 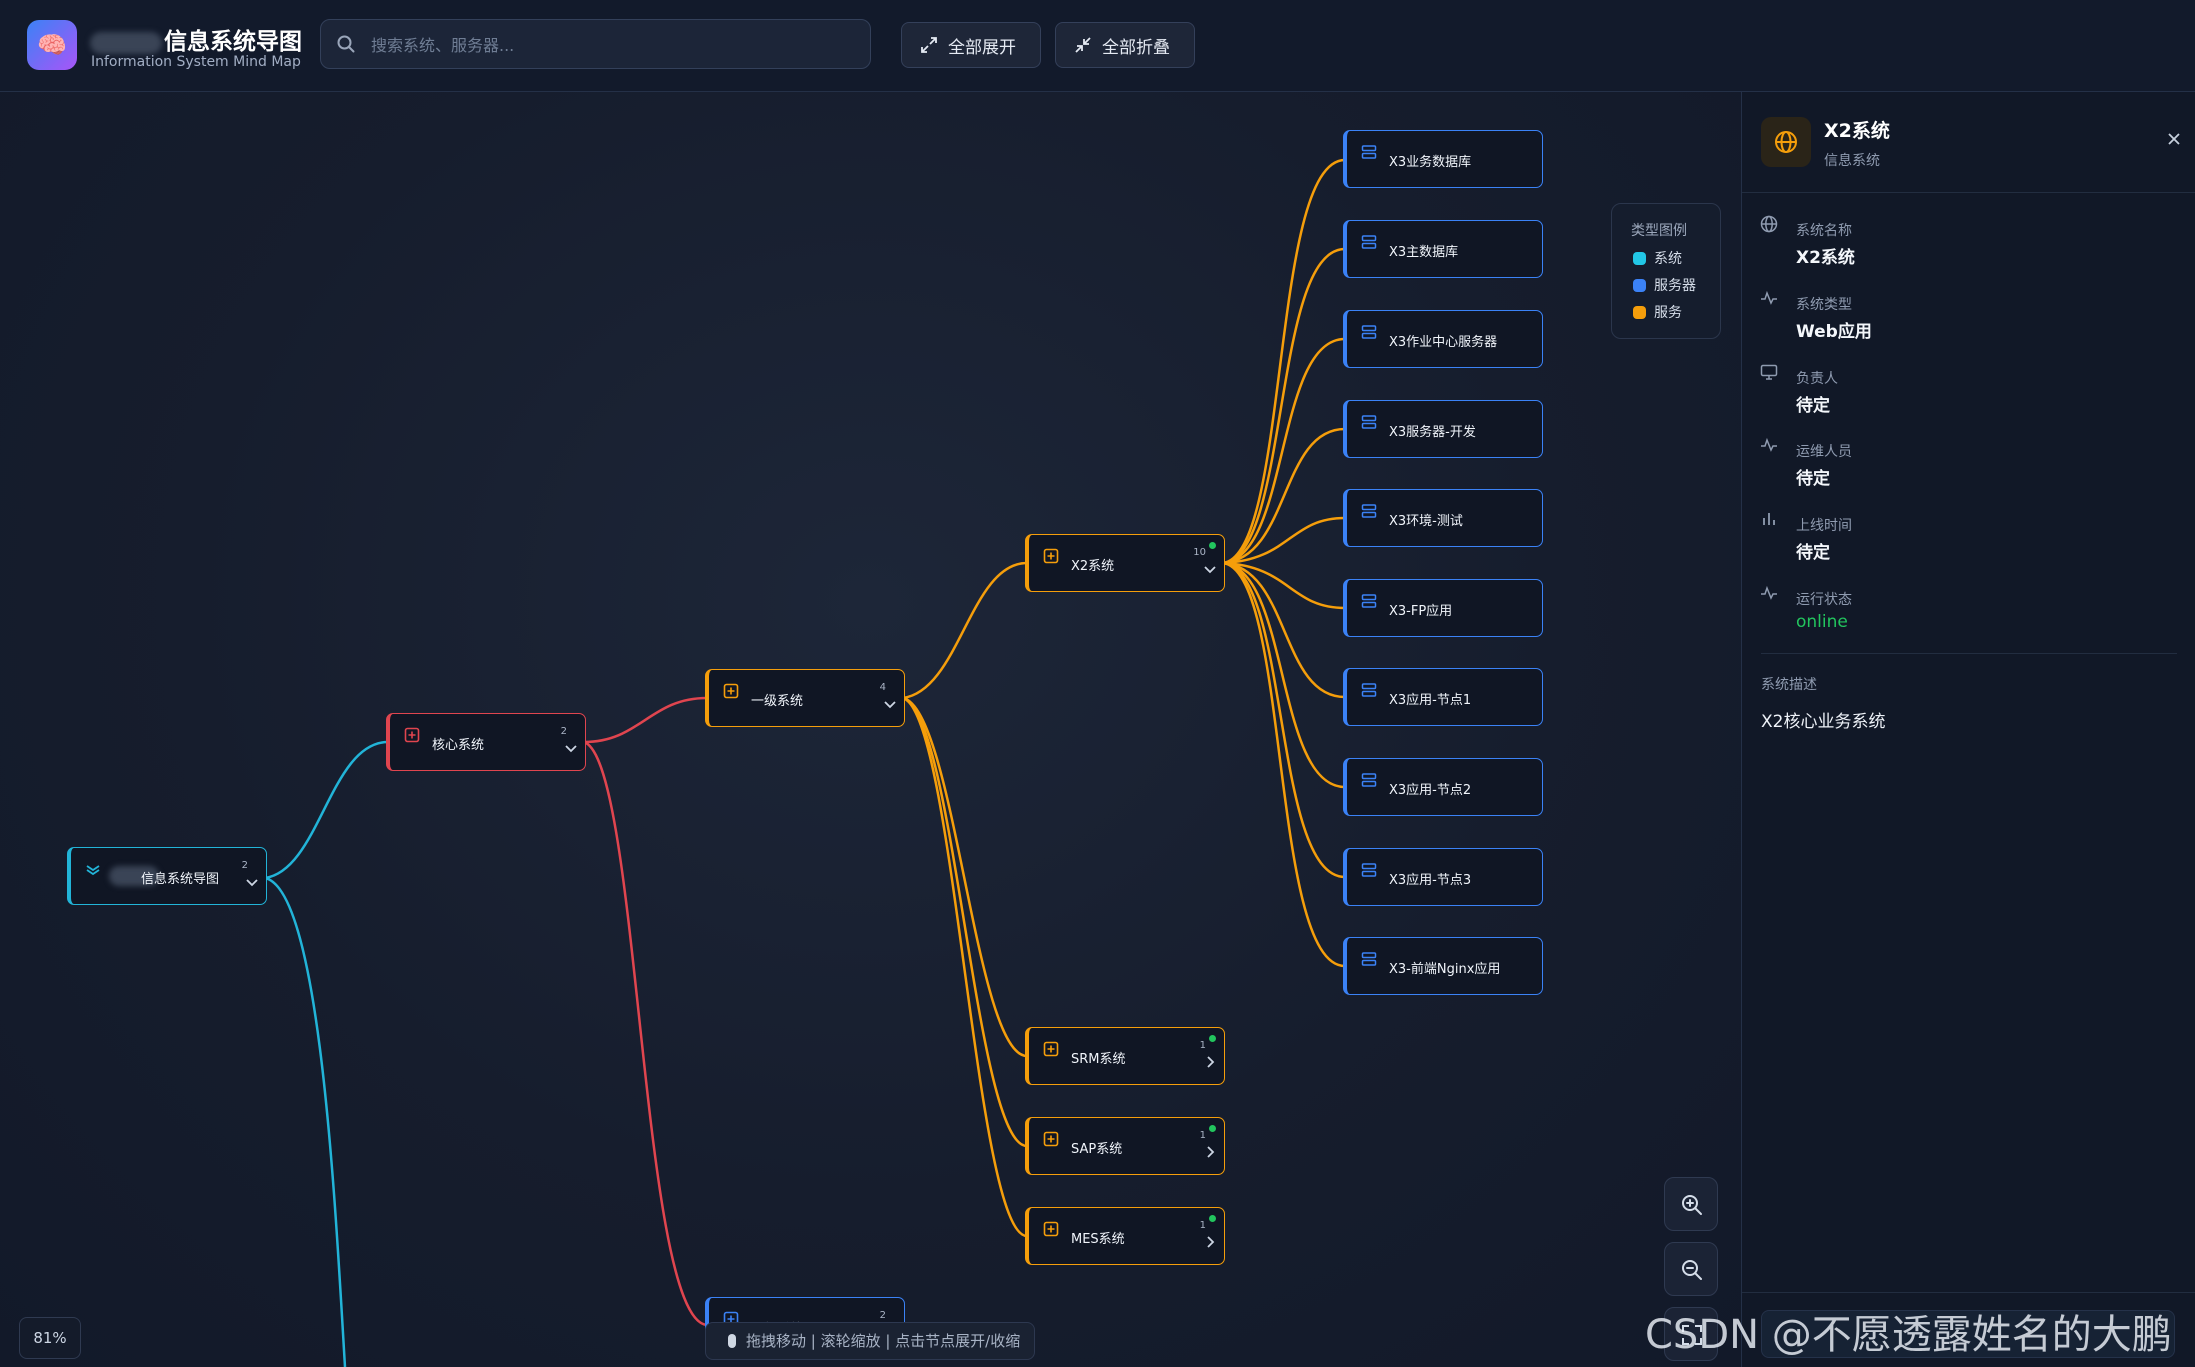 What do you see at coordinates (1432, 432) in the screenshot?
I see `server-node-label: X3服务器-开发` at bounding box center [1432, 432].